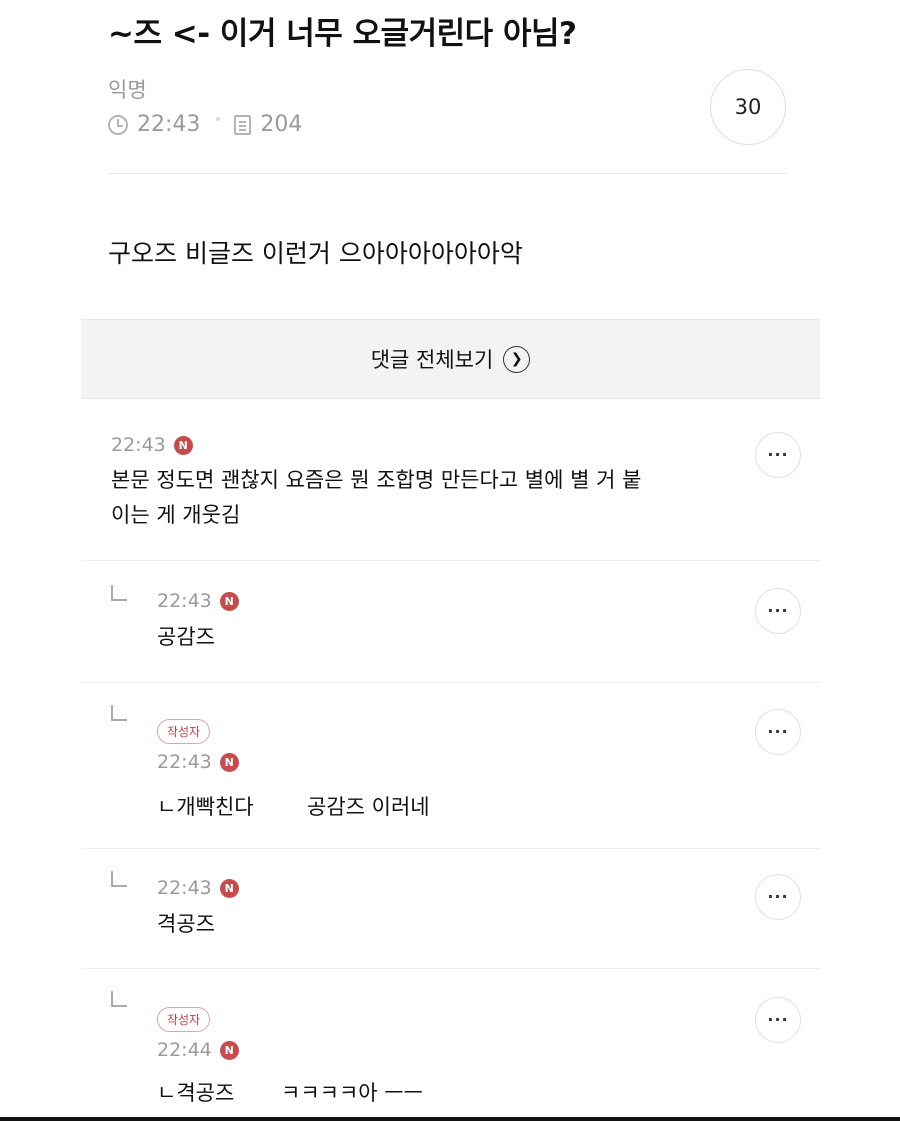 Image resolution: width=900 pixels, height=1121 pixels. Describe the element at coordinates (127, 90) in the screenshot. I see `post-author: 익명` at that location.